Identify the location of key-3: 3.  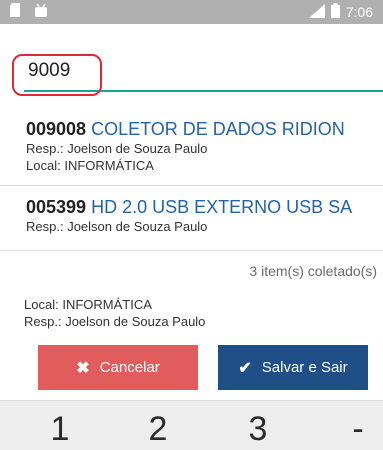
(258, 429).